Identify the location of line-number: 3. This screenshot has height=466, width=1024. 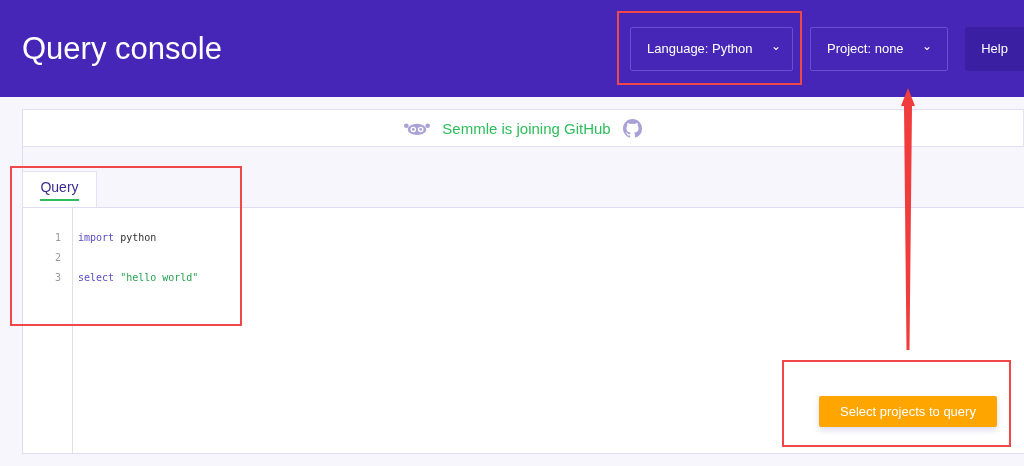
(57, 278).